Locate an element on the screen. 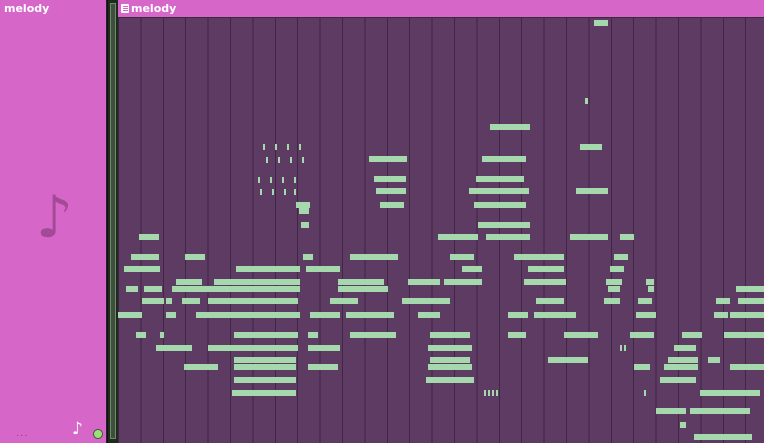  vertical-scrollbar is located at coordinates (112, 221).